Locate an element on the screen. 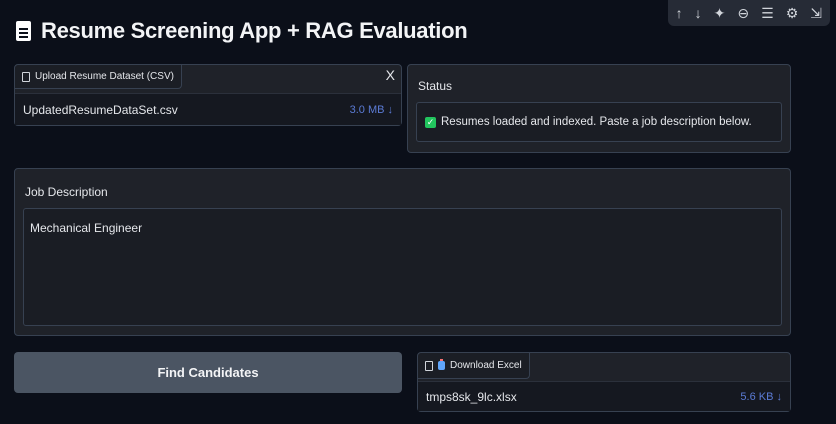 This screenshot has height=424, width=836. download-panel: Download Excel tmps8sk_9lc.xlsx 5.6 KB ↓ is located at coordinates (604, 382).